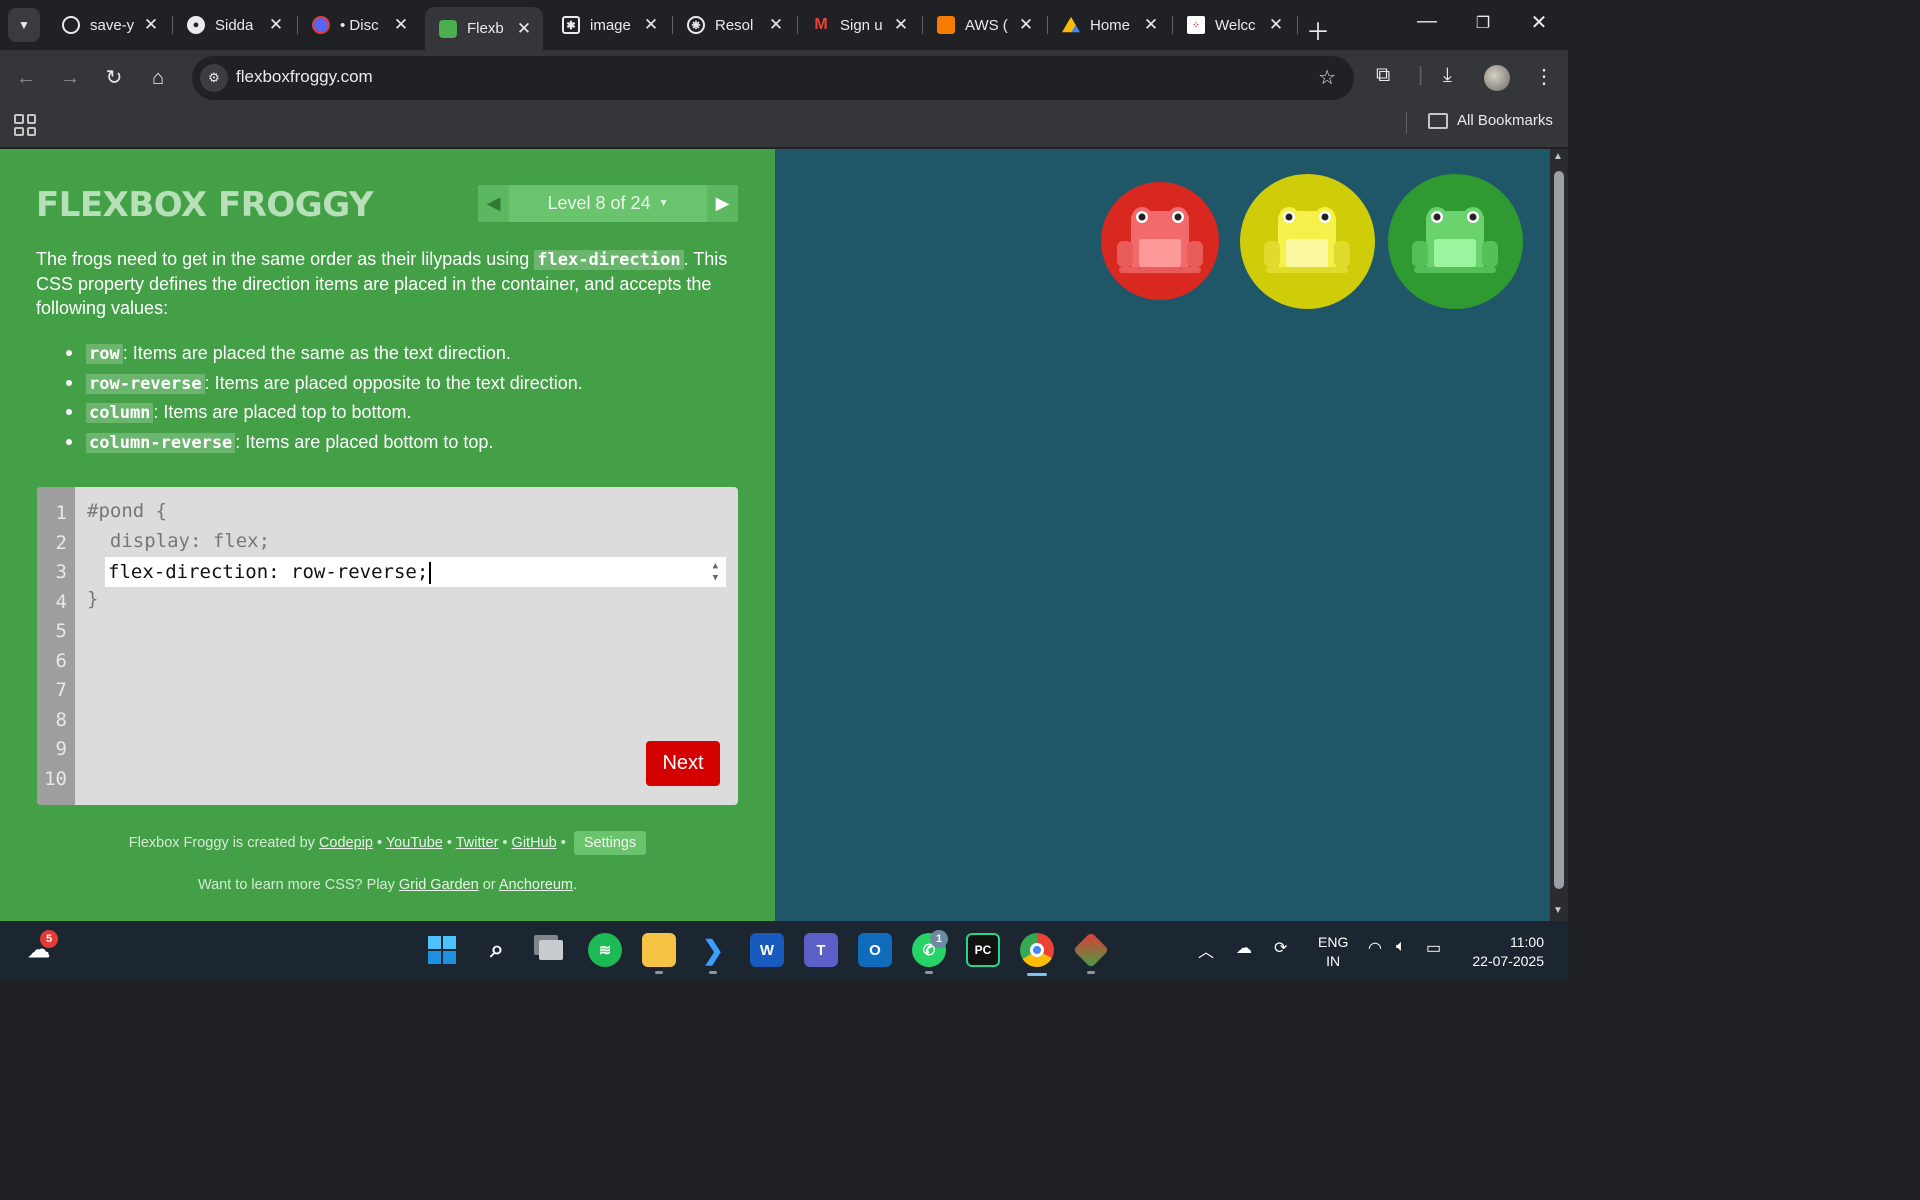 The image size is (1920, 1200). What do you see at coordinates (1375, 948) in the screenshot?
I see `wifi-icon: ◠` at bounding box center [1375, 948].